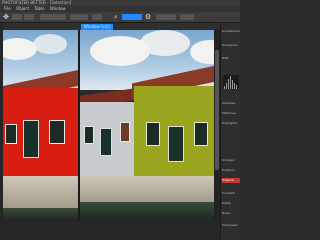 This screenshot has width=320, height=240. What do you see at coordinates (231, 45) in the screenshot?
I see `panel-row: Histogram` at bounding box center [231, 45].